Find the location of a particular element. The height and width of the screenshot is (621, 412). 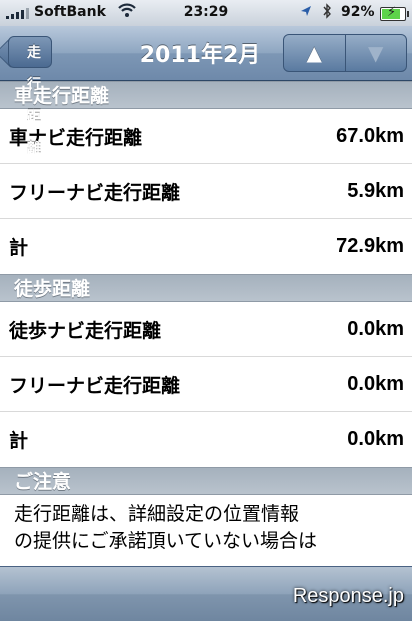

watermark: Response.jp is located at coordinates (348, 596).